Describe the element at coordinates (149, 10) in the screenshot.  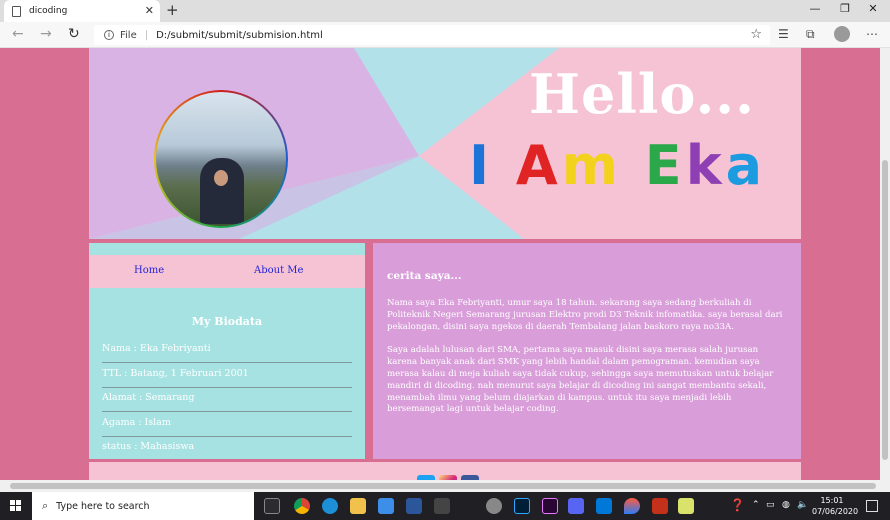
I see `close-tab-icon: ✕` at that location.